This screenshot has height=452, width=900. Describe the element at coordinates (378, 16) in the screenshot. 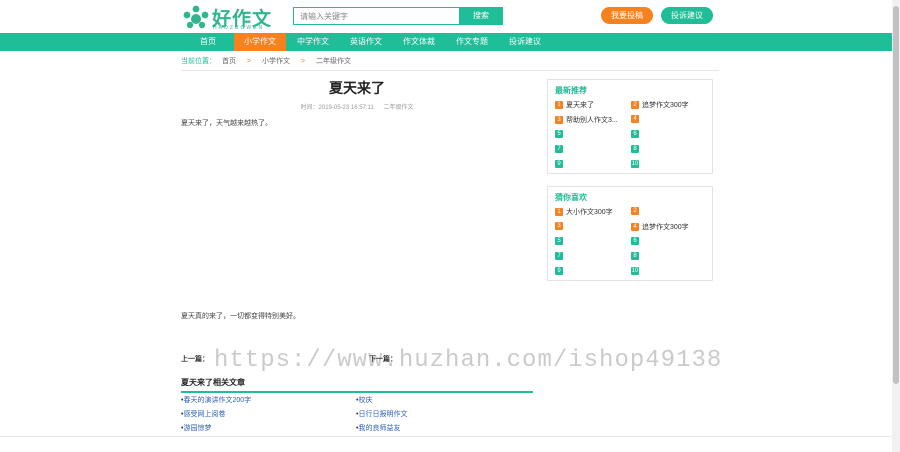

I see `search-input` at that location.